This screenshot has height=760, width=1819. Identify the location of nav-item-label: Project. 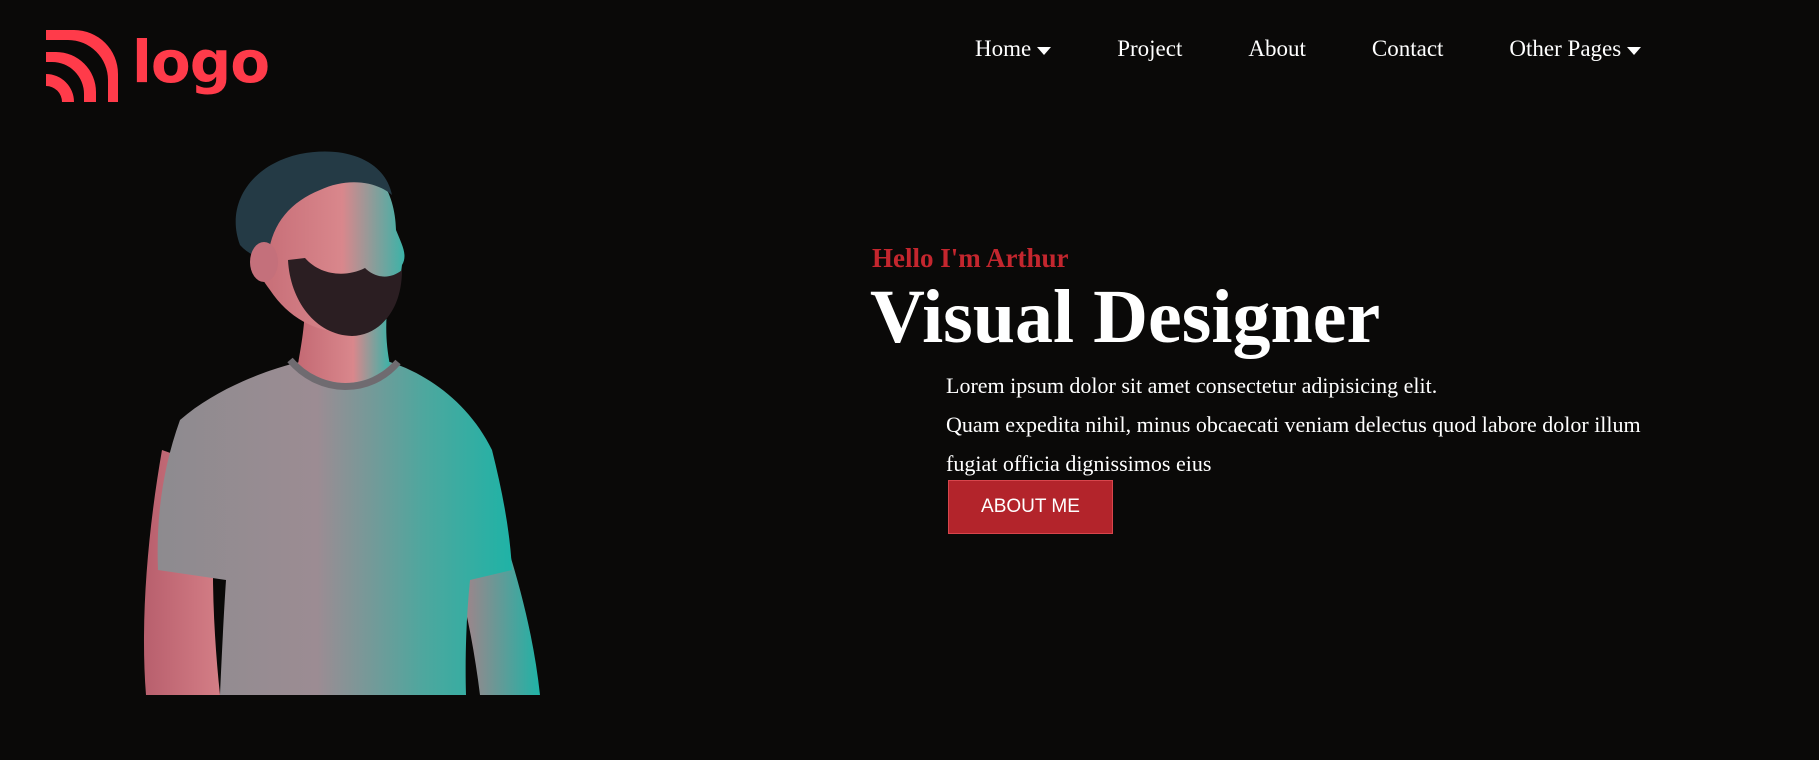
(1150, 48).